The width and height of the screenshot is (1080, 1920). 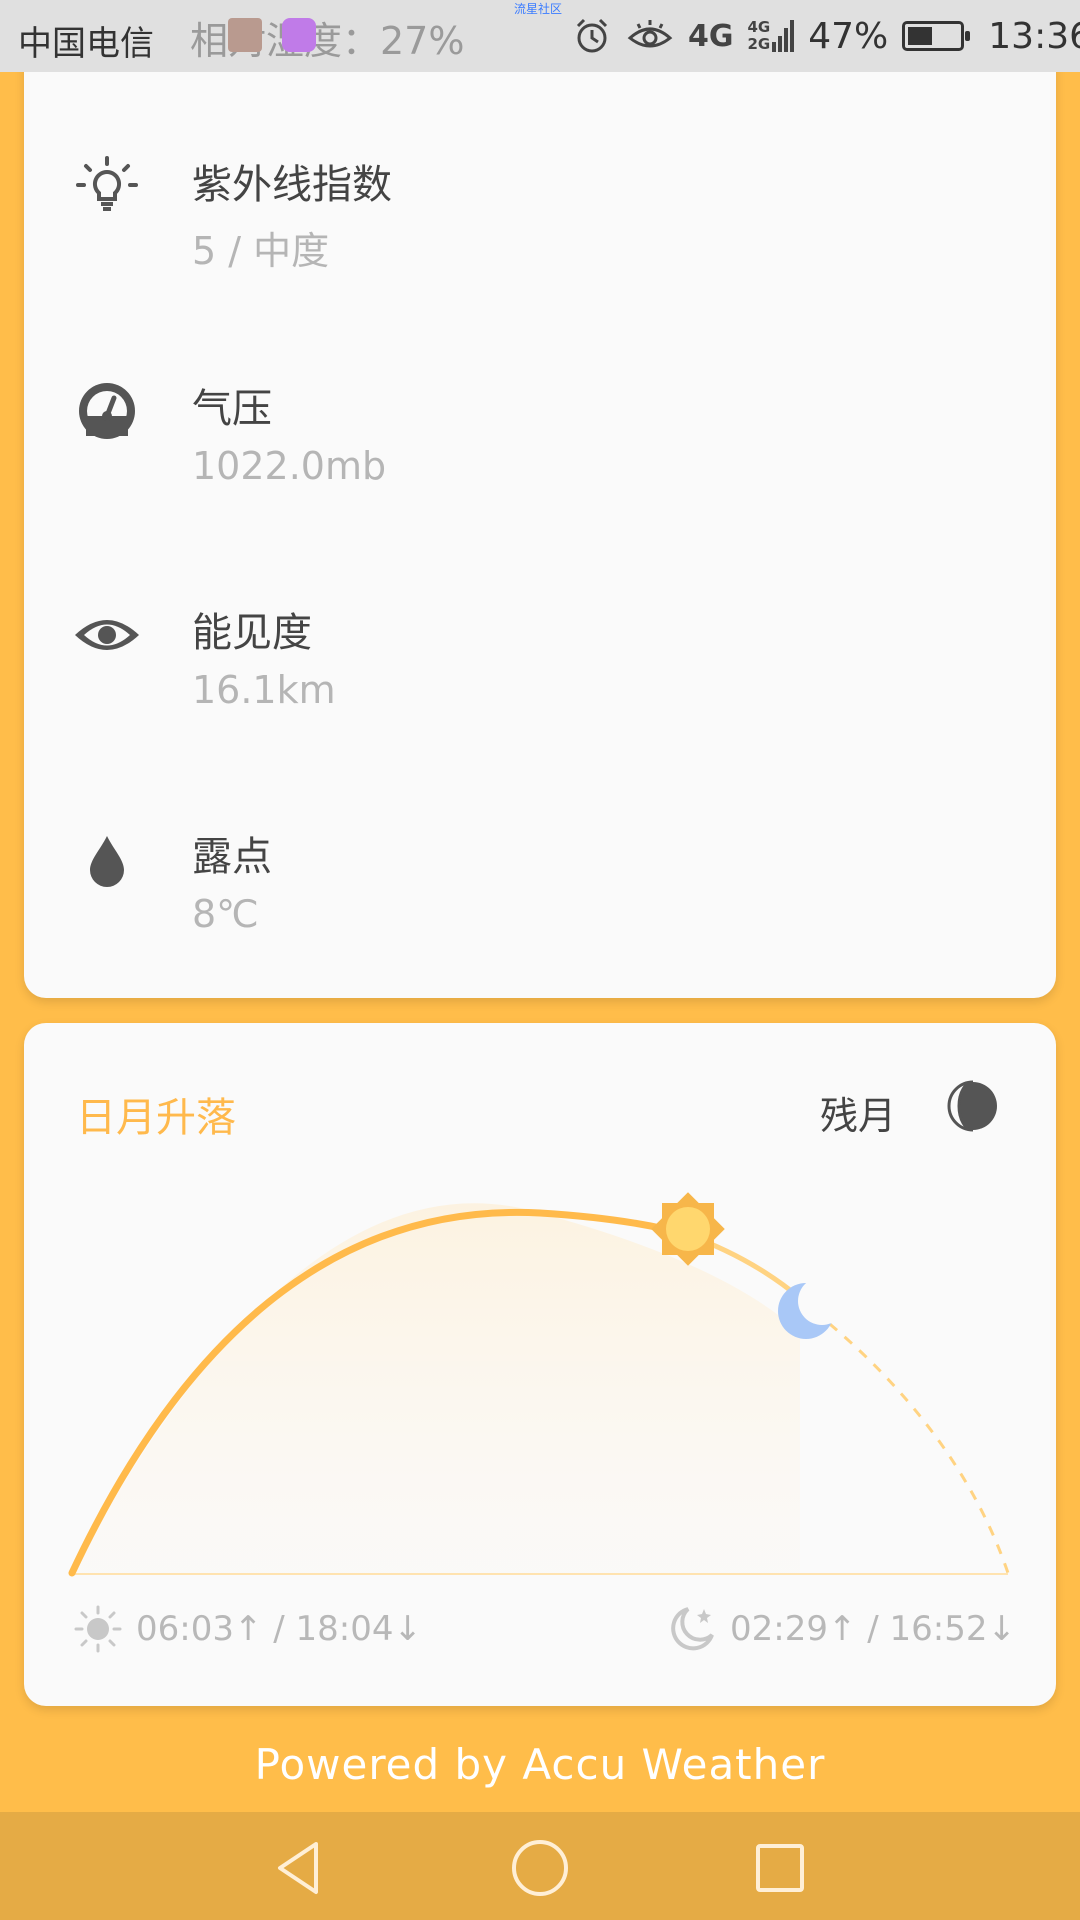 I want to click on uv-index-row: 紫外线指数 5 / 中度, so click(x=540, y=252).